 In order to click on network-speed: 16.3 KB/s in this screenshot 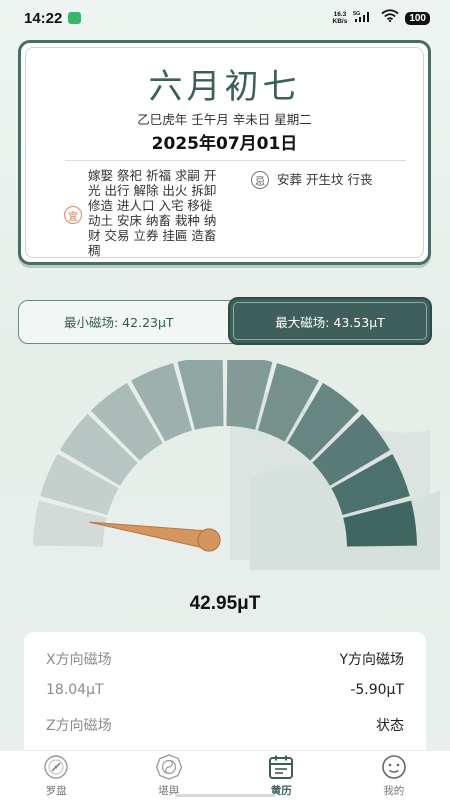, I will do `click(340, 18)`.